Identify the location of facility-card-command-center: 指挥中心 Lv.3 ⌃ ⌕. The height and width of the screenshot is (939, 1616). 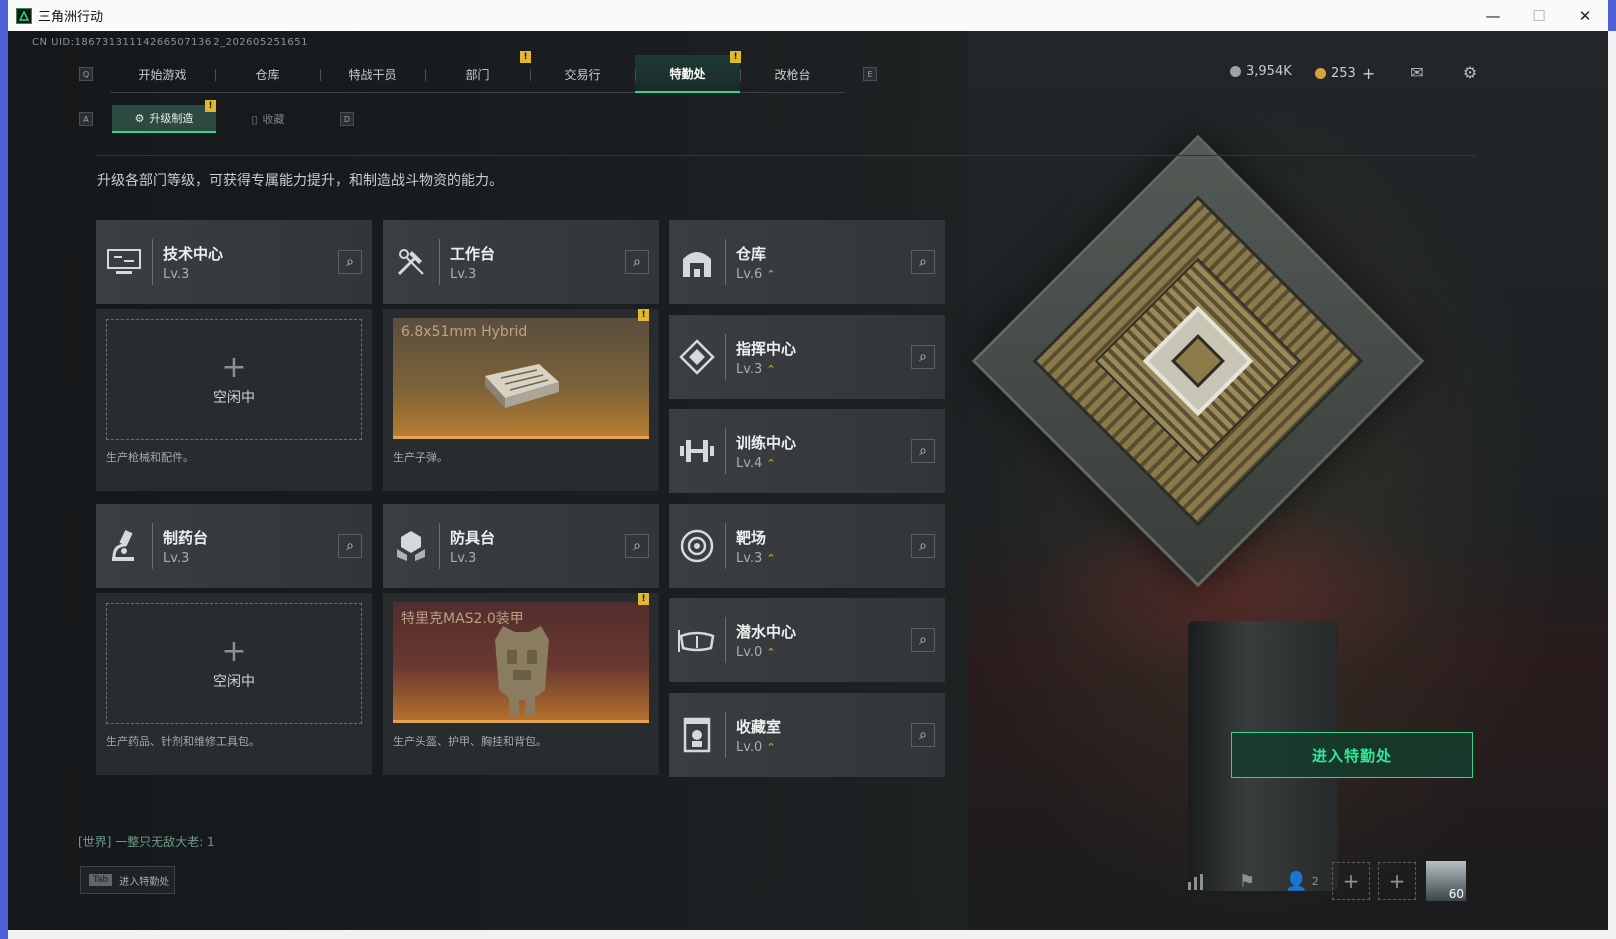
(807, 357).